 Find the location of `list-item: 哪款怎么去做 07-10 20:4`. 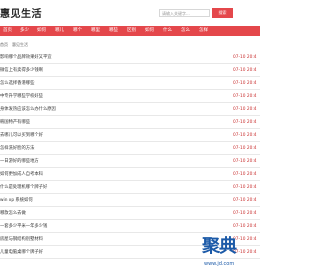

list-item: 哪款怎么去做 07-10 20:4 is located at coordinates (130, 213).